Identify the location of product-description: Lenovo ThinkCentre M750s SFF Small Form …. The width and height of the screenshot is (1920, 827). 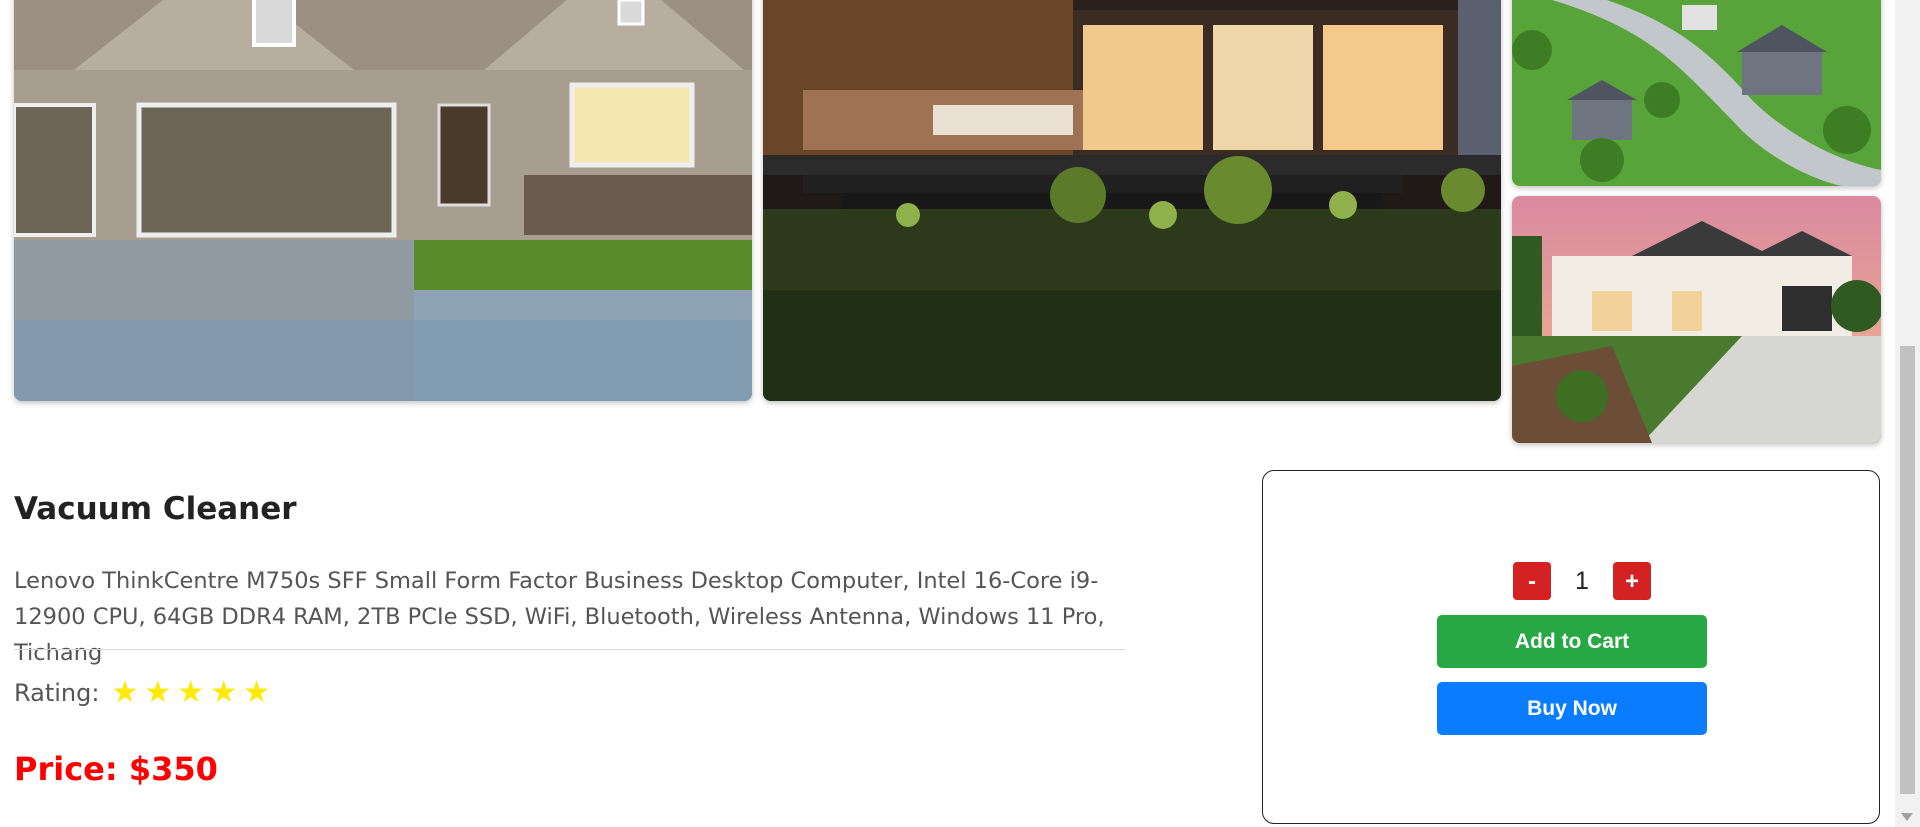
(559, 617).